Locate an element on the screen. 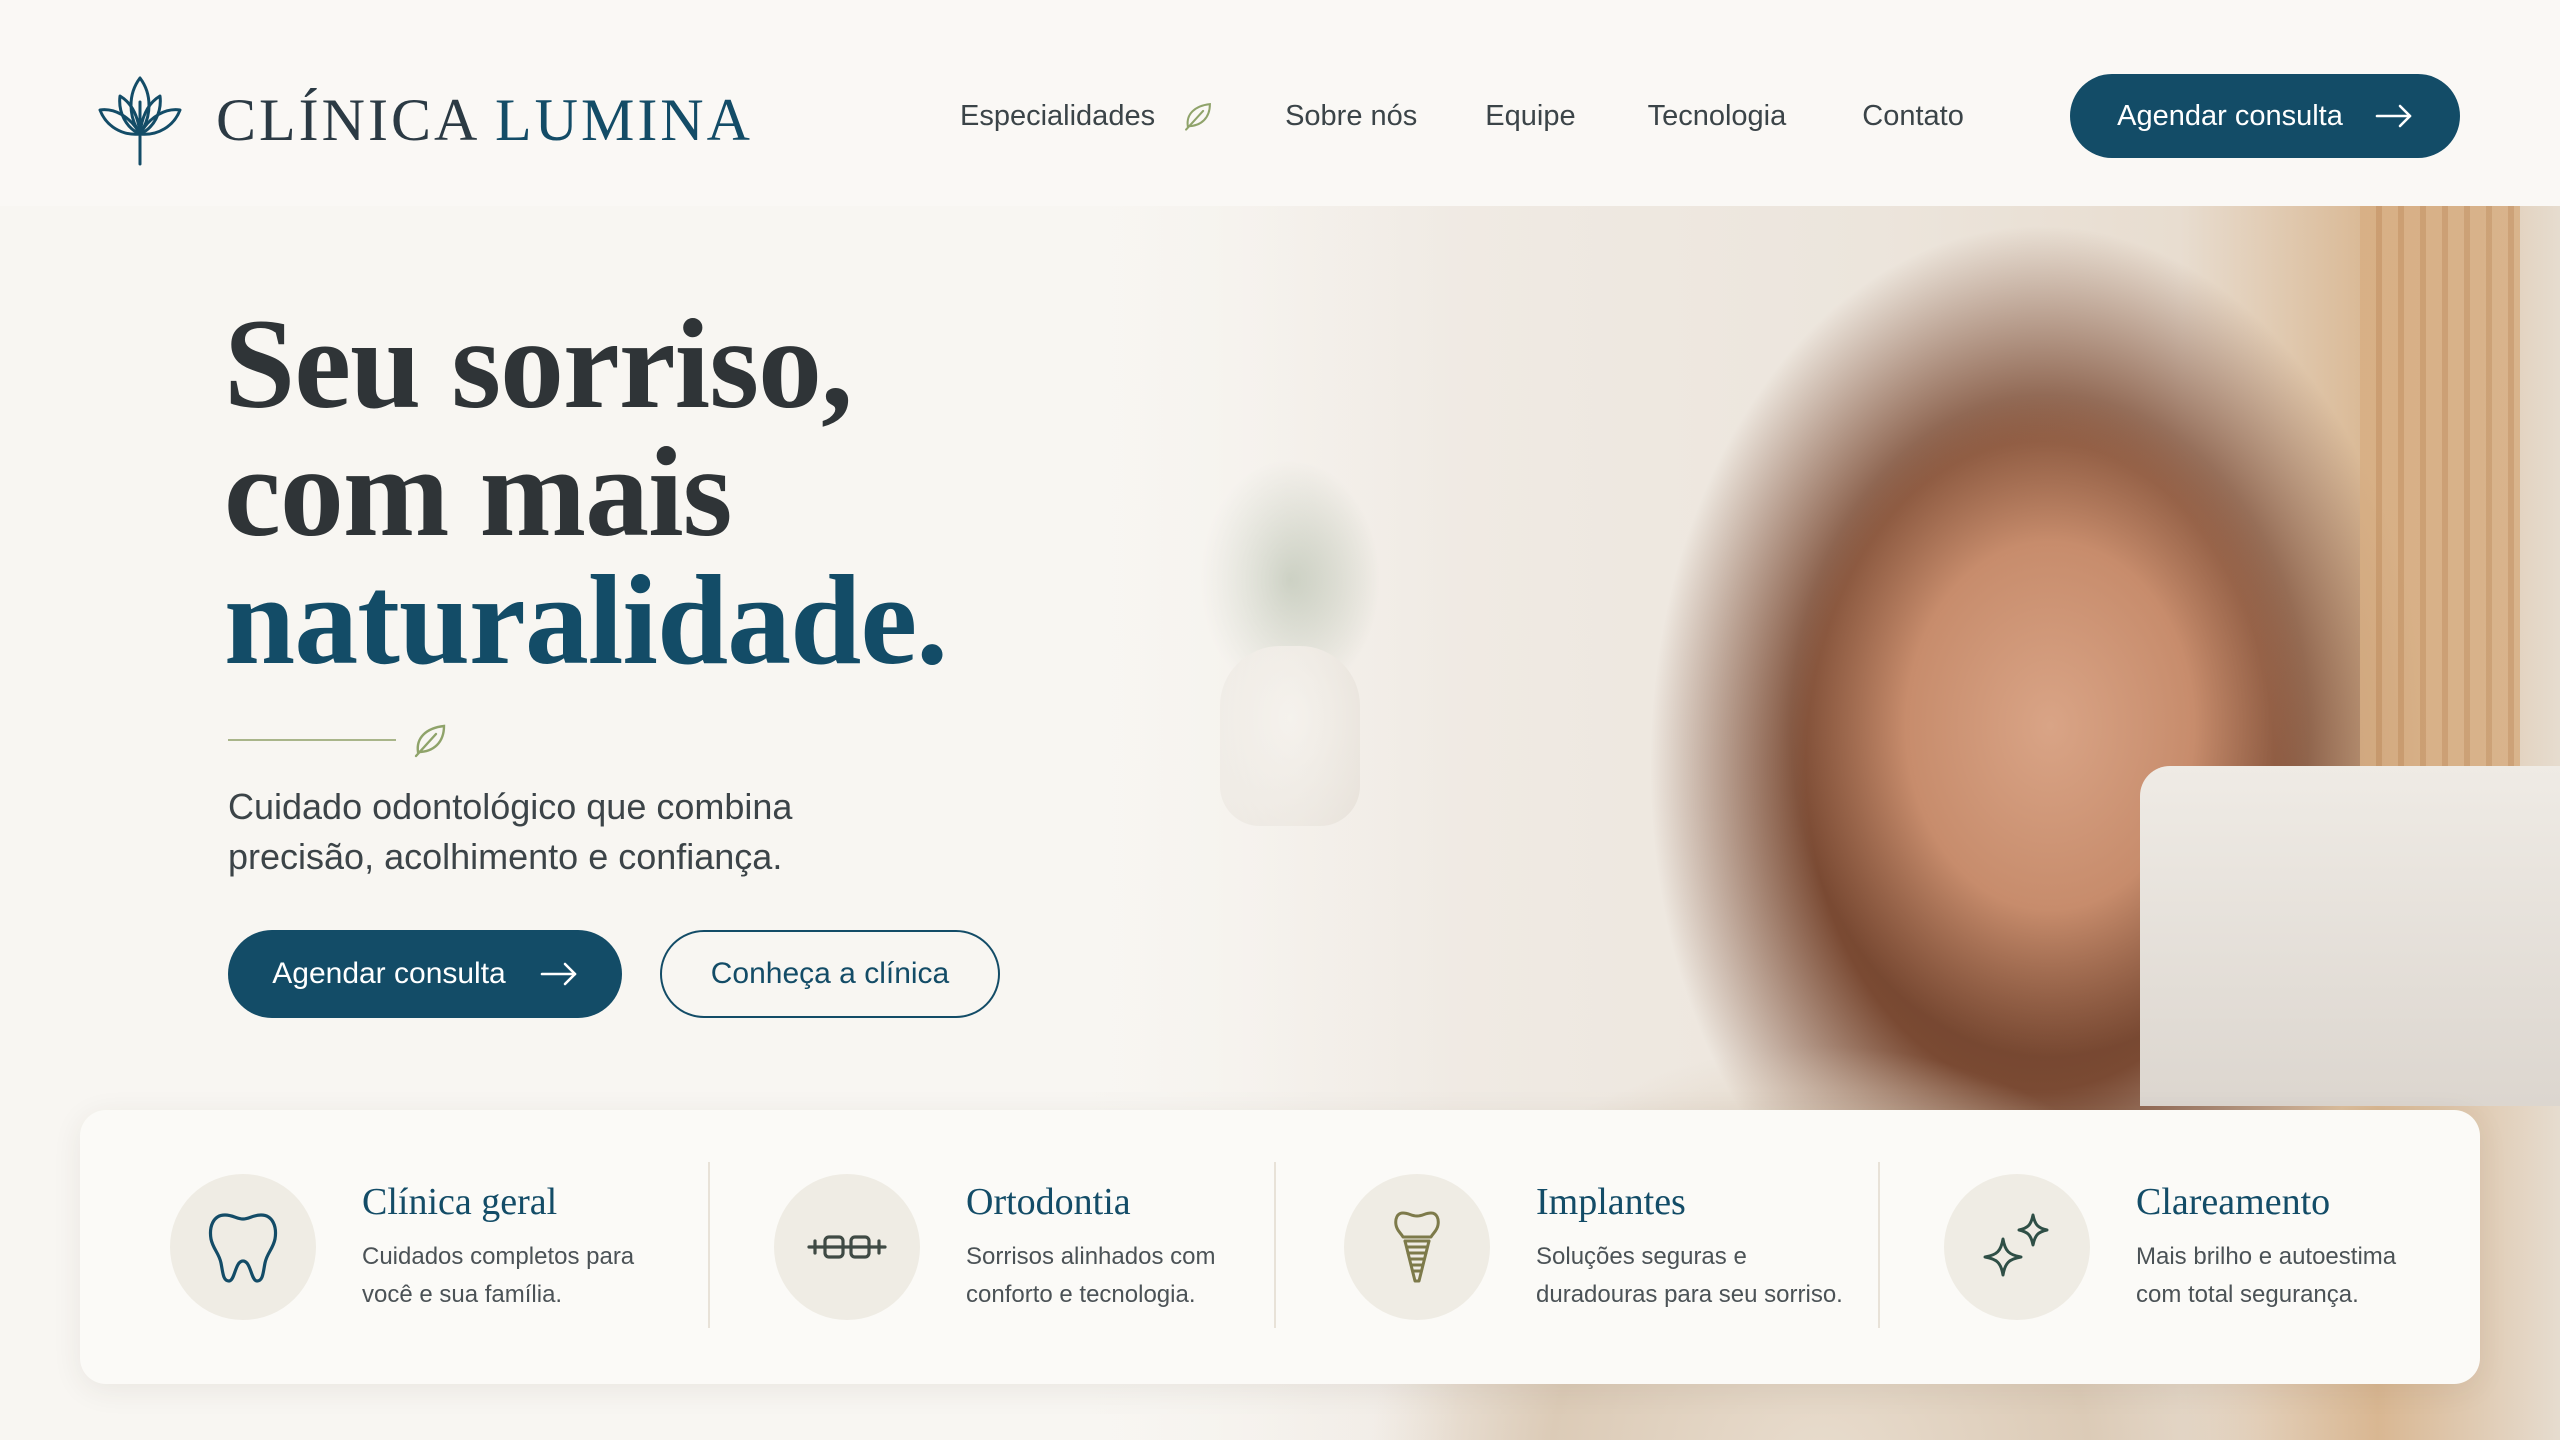 Image resolution: width=2560 pixels, height=1440 pixels. brand-name: CLÍNICA LUMINA is located at coordinates (484, 120).